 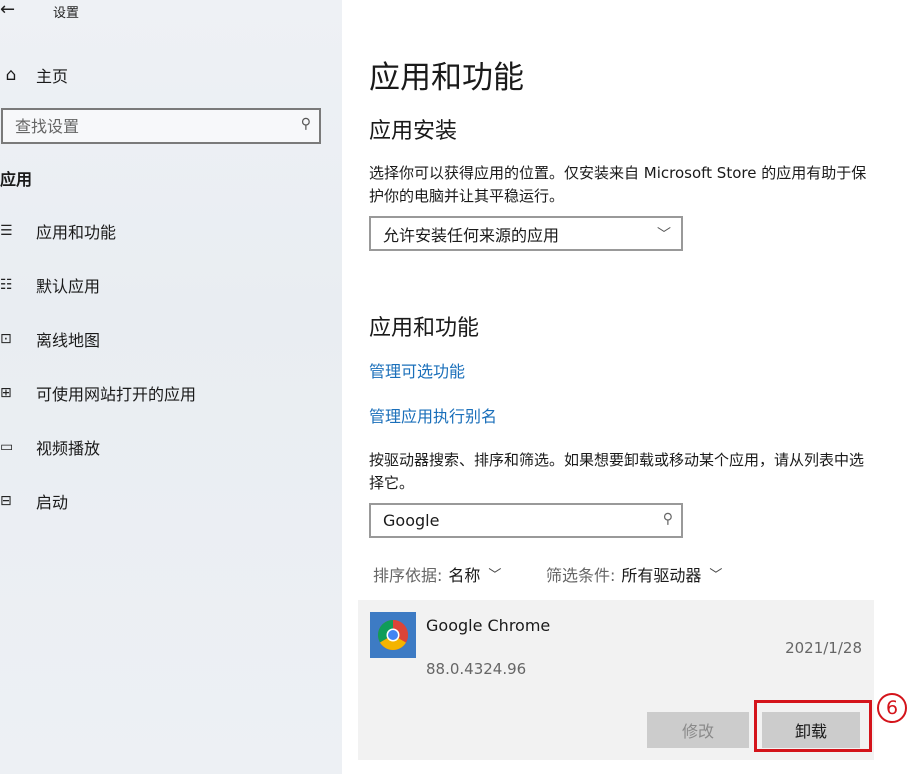 I want to click on install-source-dropdown: 允许安装任何来源的应用 ﹀, so click(x=526, y=233).